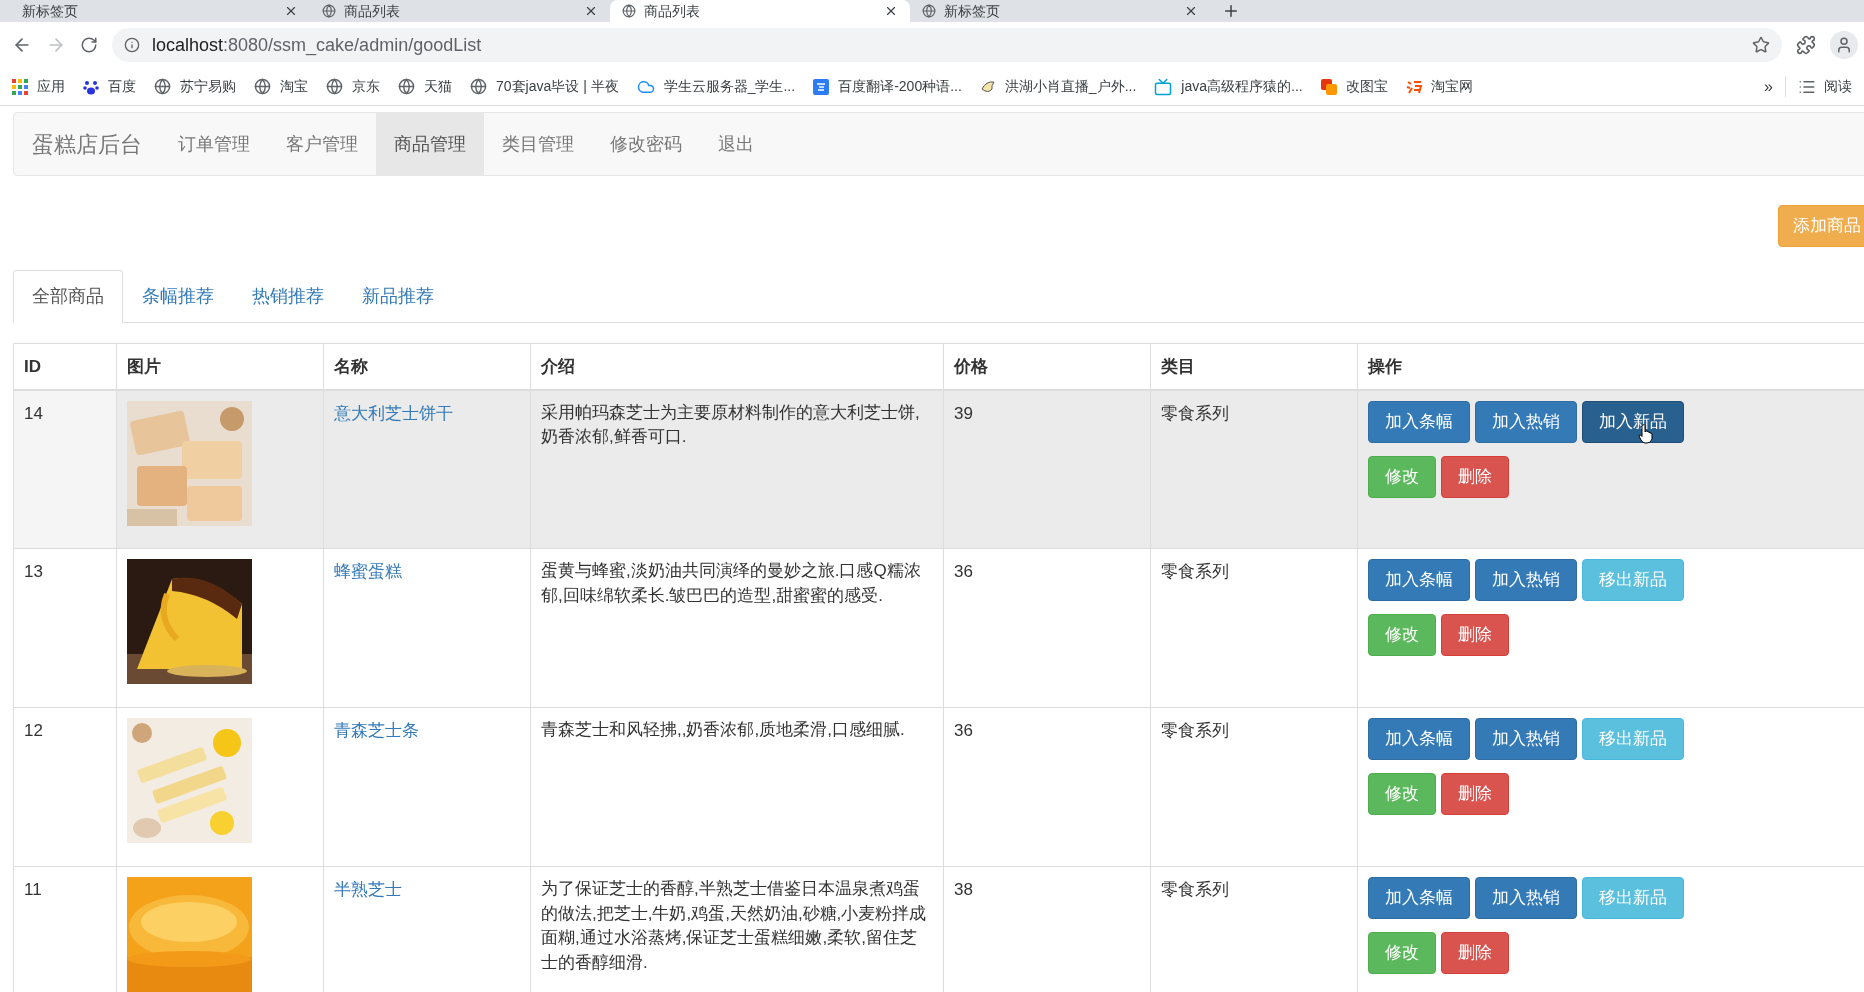  Describe the element at coordinates (646, 144) in the screenshot. I see `nav-item: 修改密码` at that location.